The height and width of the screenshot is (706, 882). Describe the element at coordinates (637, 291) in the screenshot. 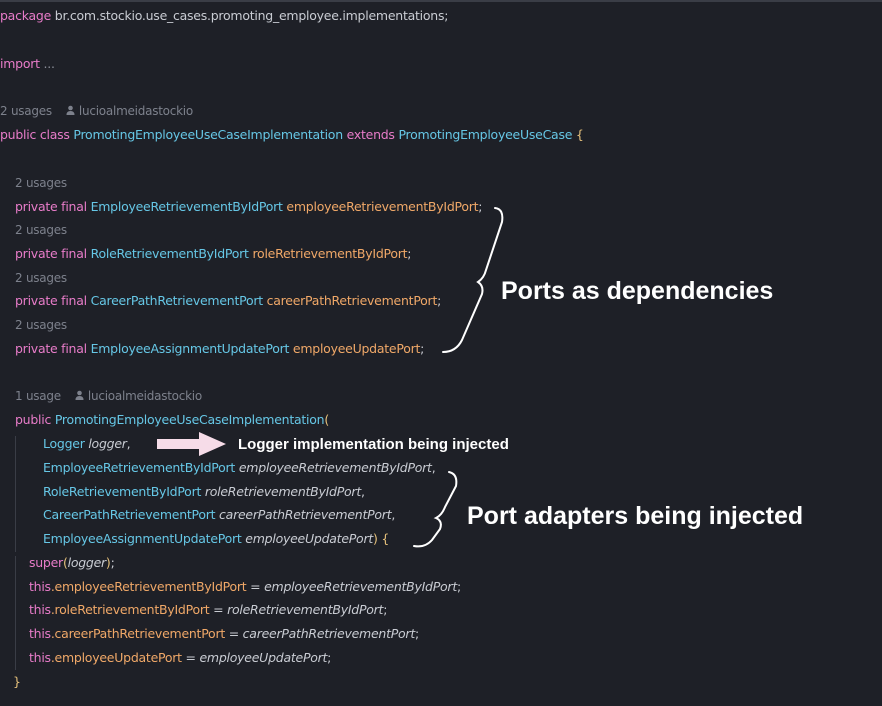

I see `ports-annotation: Ports as dependencies` at that location.